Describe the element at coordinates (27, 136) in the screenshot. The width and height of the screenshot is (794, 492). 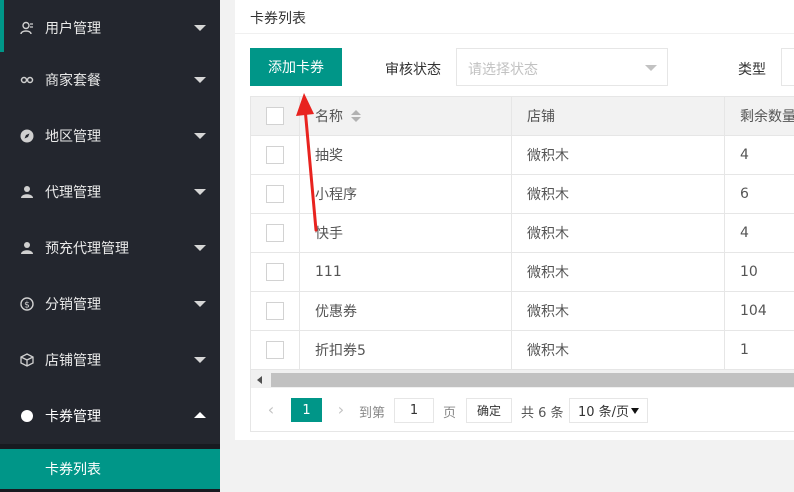
I see `compass-icon` at that location.